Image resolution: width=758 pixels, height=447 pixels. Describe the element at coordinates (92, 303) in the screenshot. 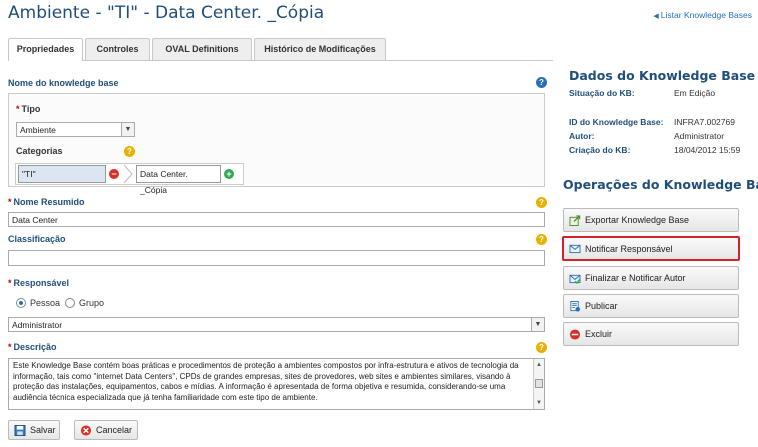

I see `radio-grupo-label: Grupo` at that location.